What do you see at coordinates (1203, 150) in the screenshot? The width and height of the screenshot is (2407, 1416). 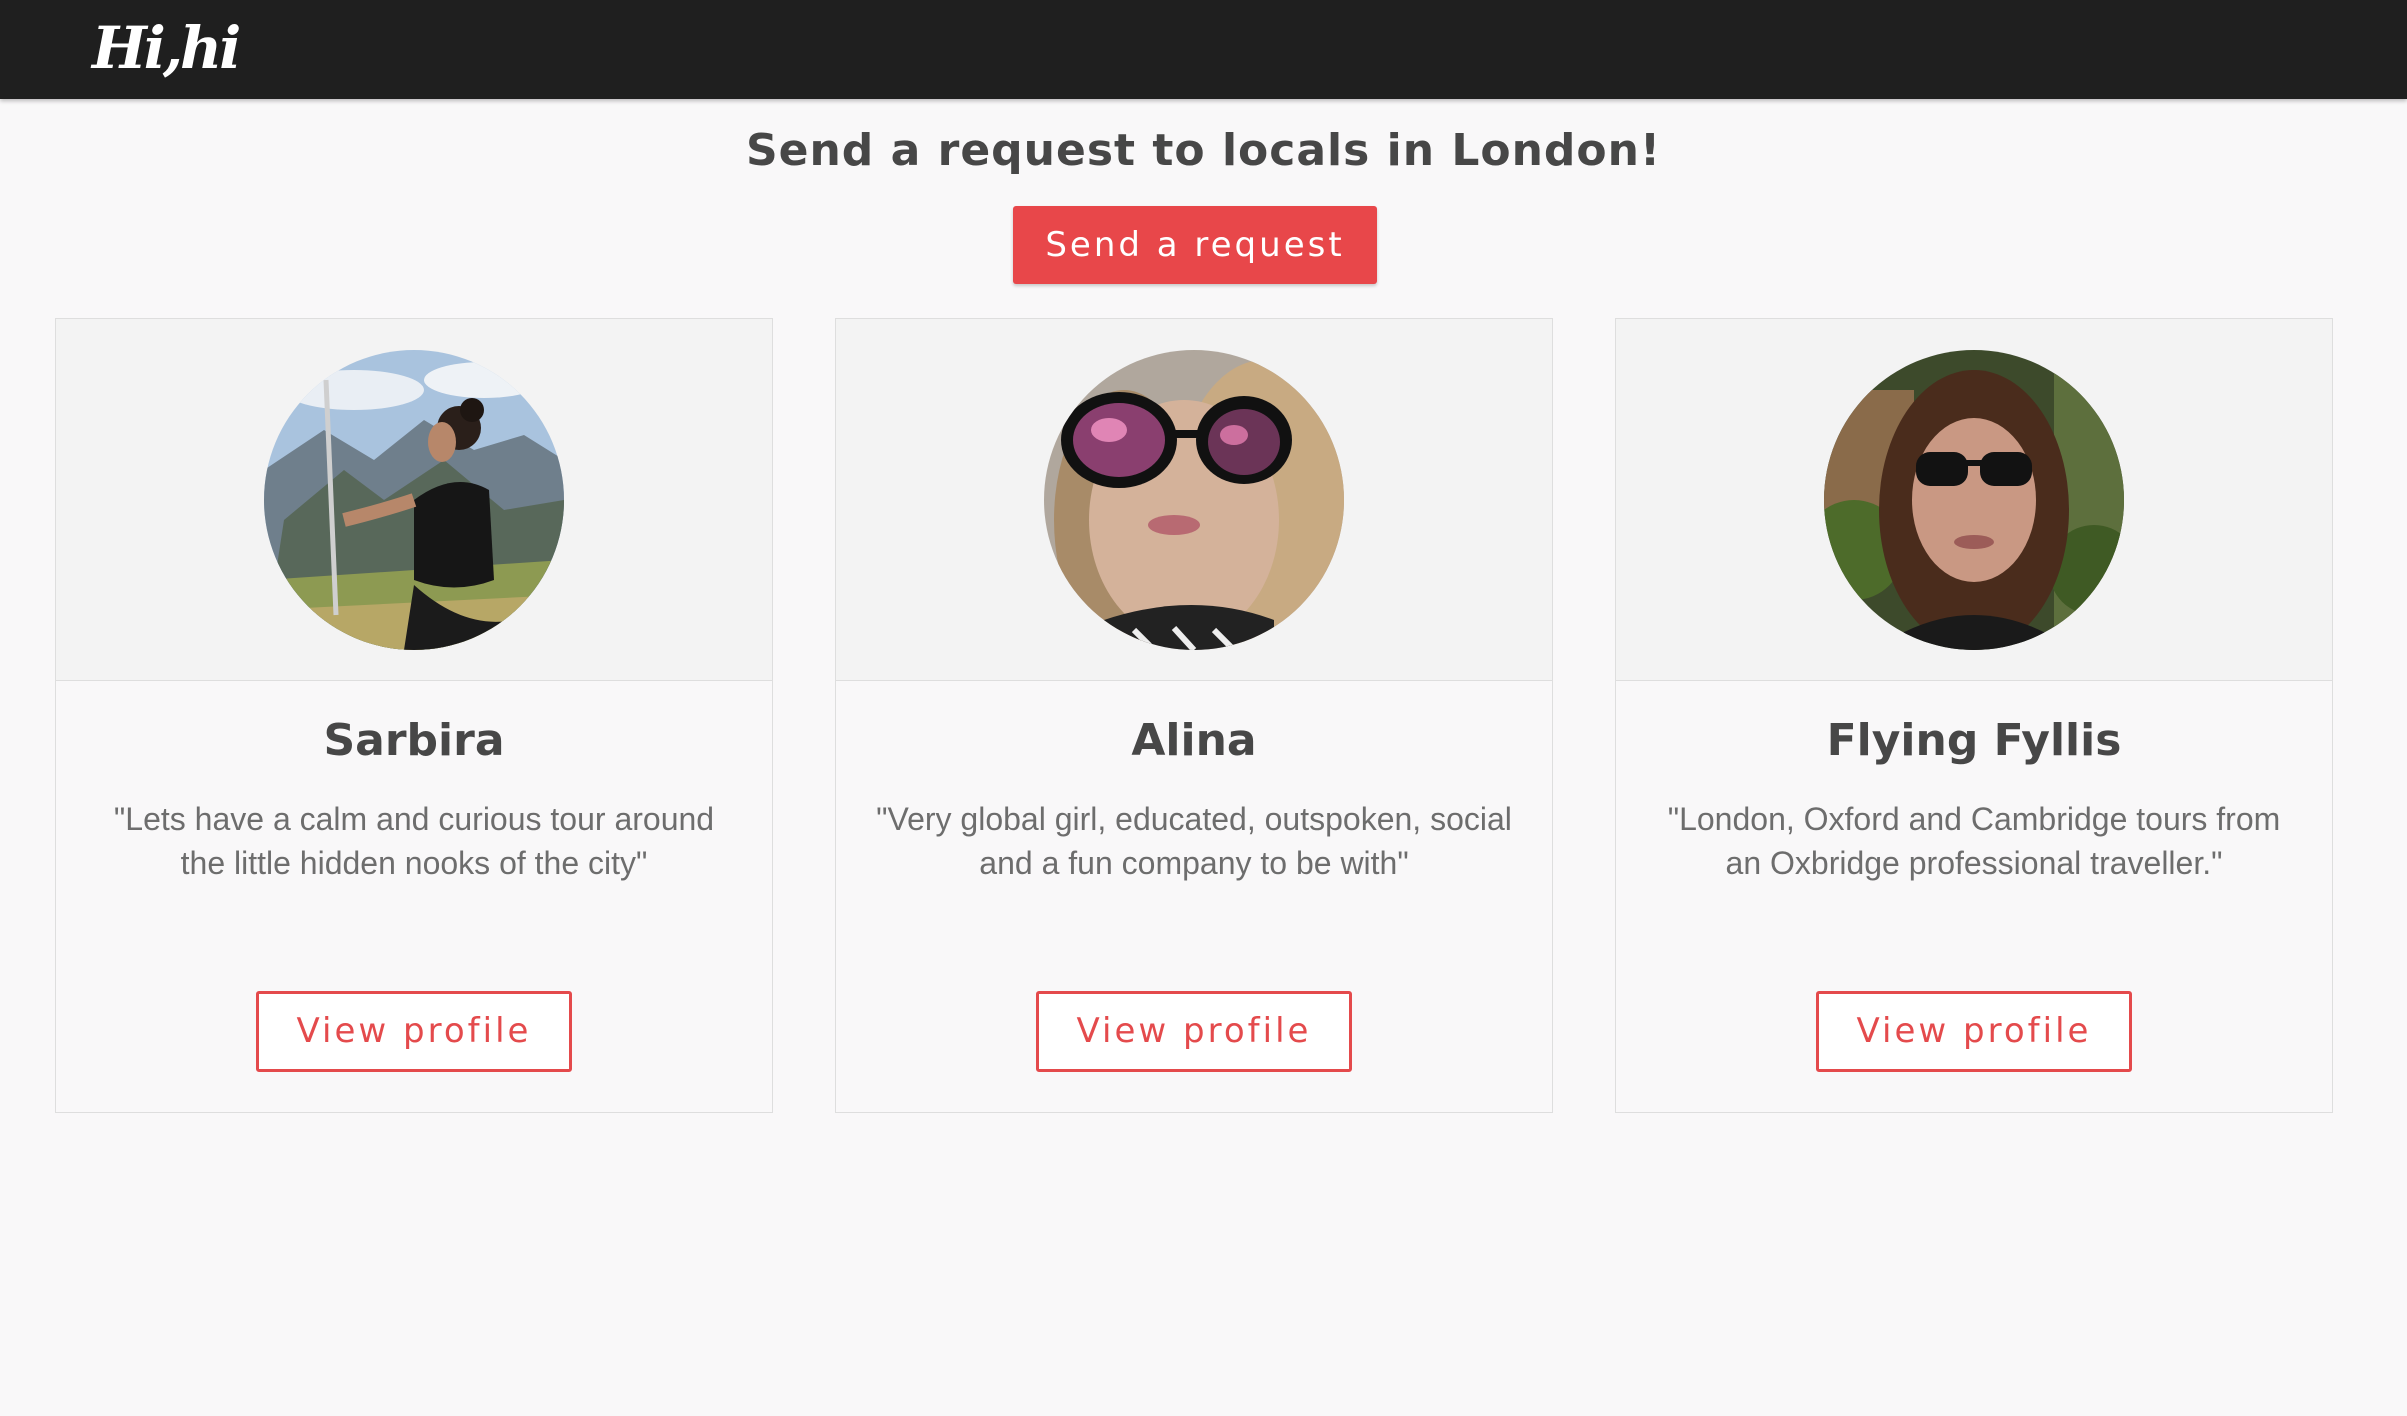 I see `page-headline: Send a request to locals in London!` at bounding box center [1203, 150].